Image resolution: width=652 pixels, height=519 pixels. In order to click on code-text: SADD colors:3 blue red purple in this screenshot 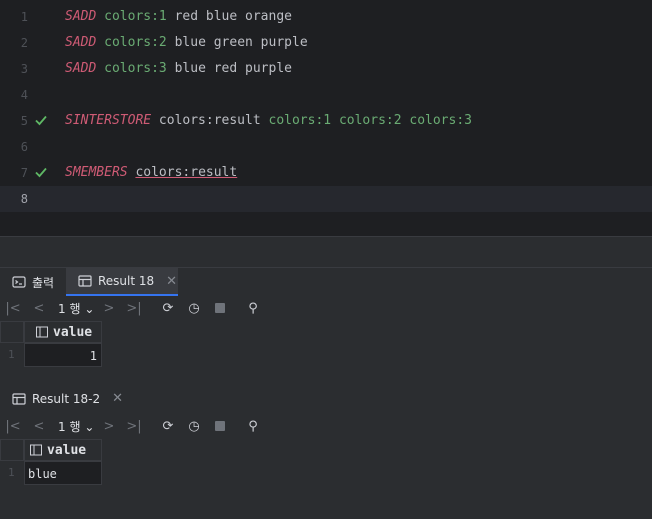, I will do `click(178, 68)`.